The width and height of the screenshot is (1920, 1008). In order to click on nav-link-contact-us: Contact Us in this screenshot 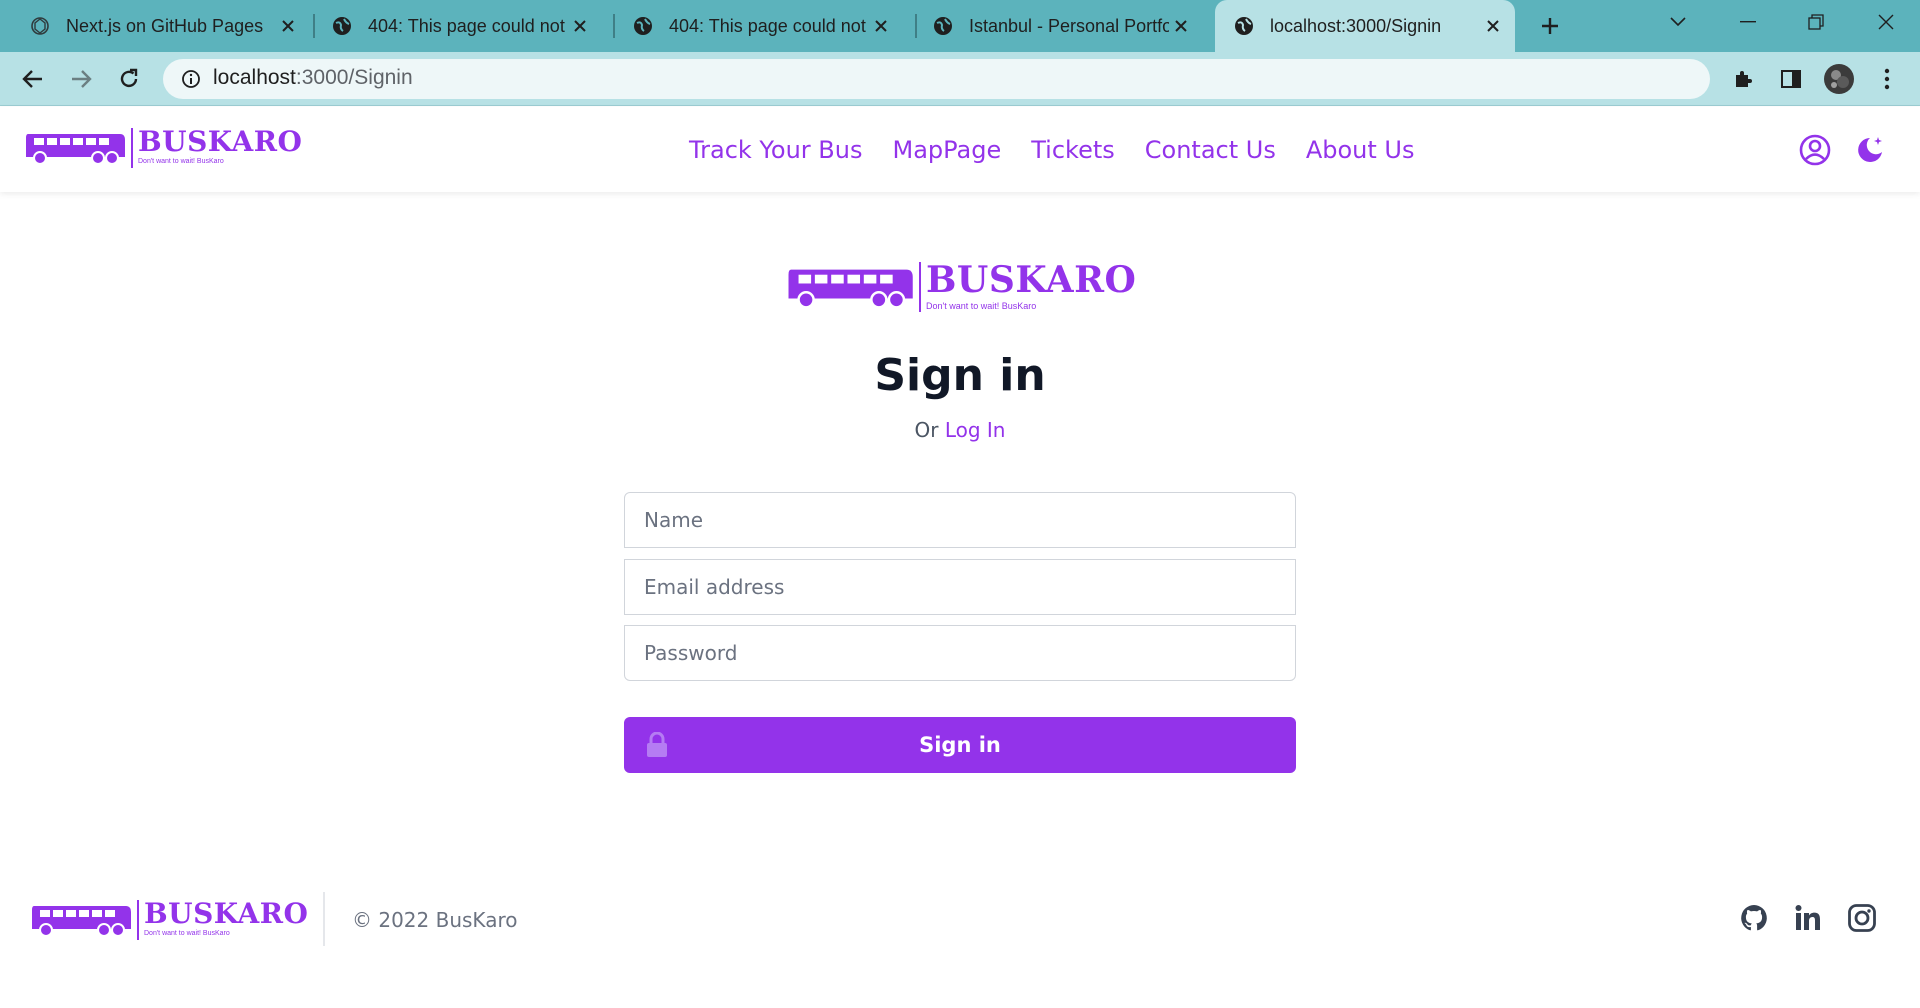, I will do `click(1210, 150)`.